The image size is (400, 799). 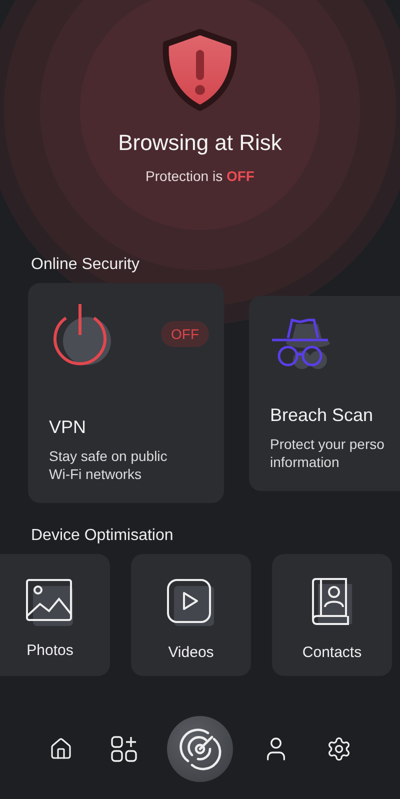 I want to click on section-heading: Online Security, so click(x=85, y=265).